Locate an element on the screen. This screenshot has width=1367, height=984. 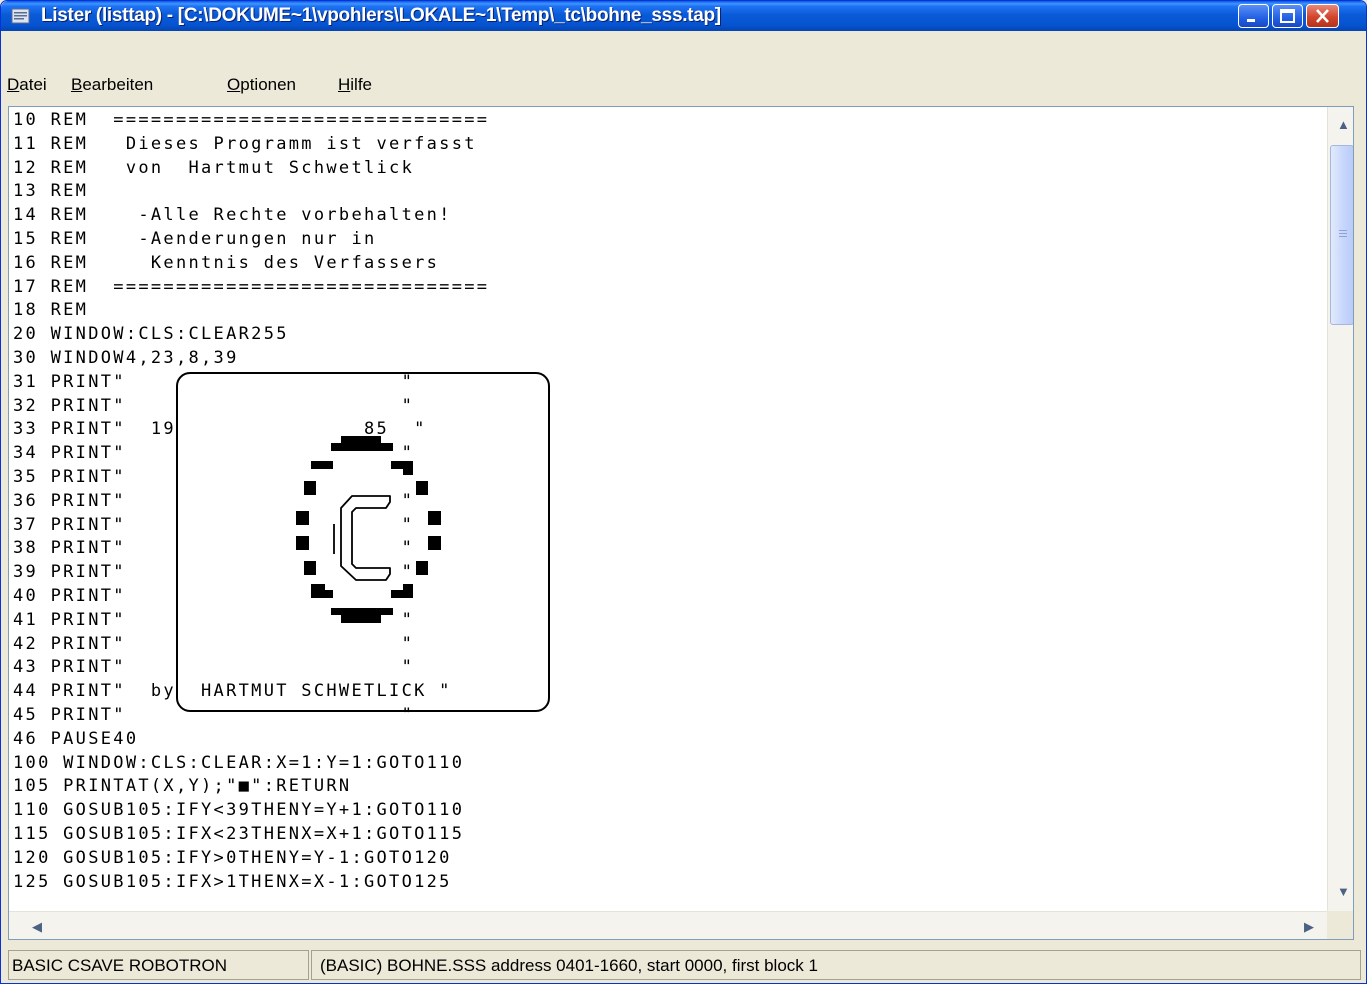
close-button is located at coordinates (1322, 16).